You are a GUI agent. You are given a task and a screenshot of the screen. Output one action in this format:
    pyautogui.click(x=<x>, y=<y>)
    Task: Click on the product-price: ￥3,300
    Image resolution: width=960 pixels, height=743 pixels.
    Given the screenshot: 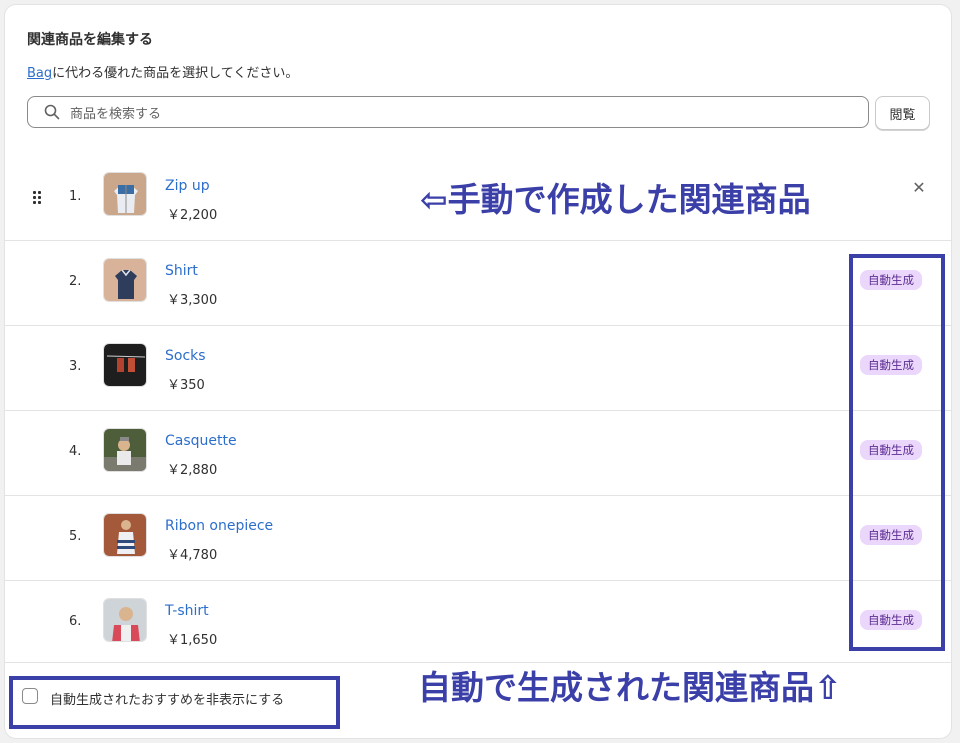 What is the action you would take?
    pyautogui.click(x=192, y=300)
    